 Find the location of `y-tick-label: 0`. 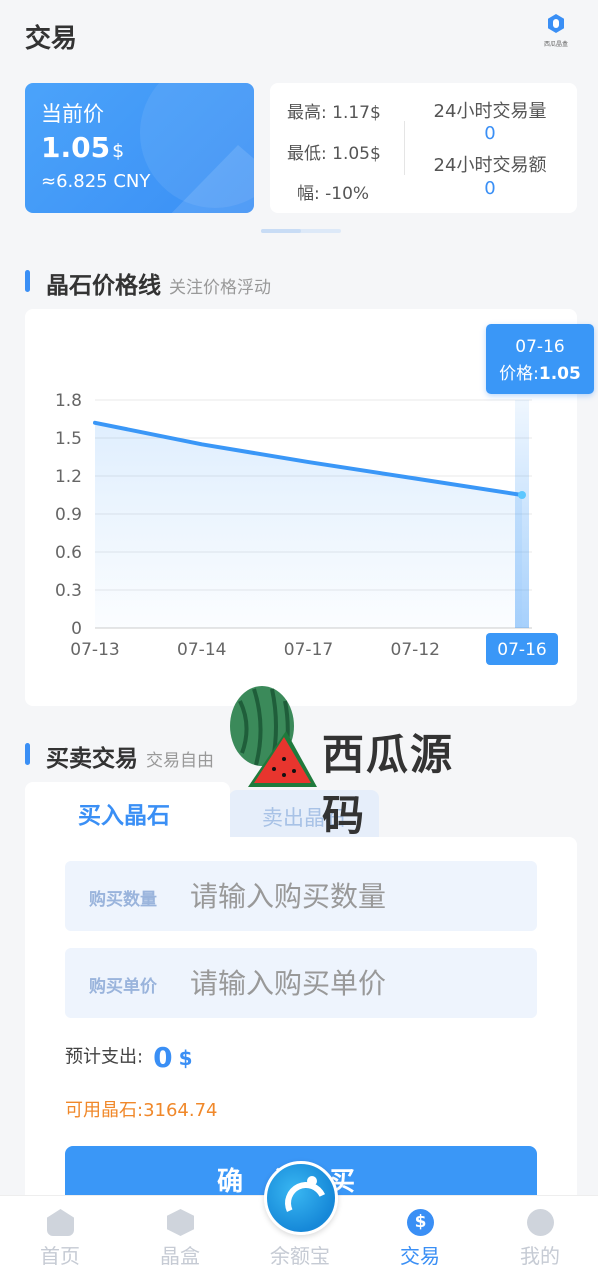

y-tick-label: 0 is located at coordinates (76, 629).